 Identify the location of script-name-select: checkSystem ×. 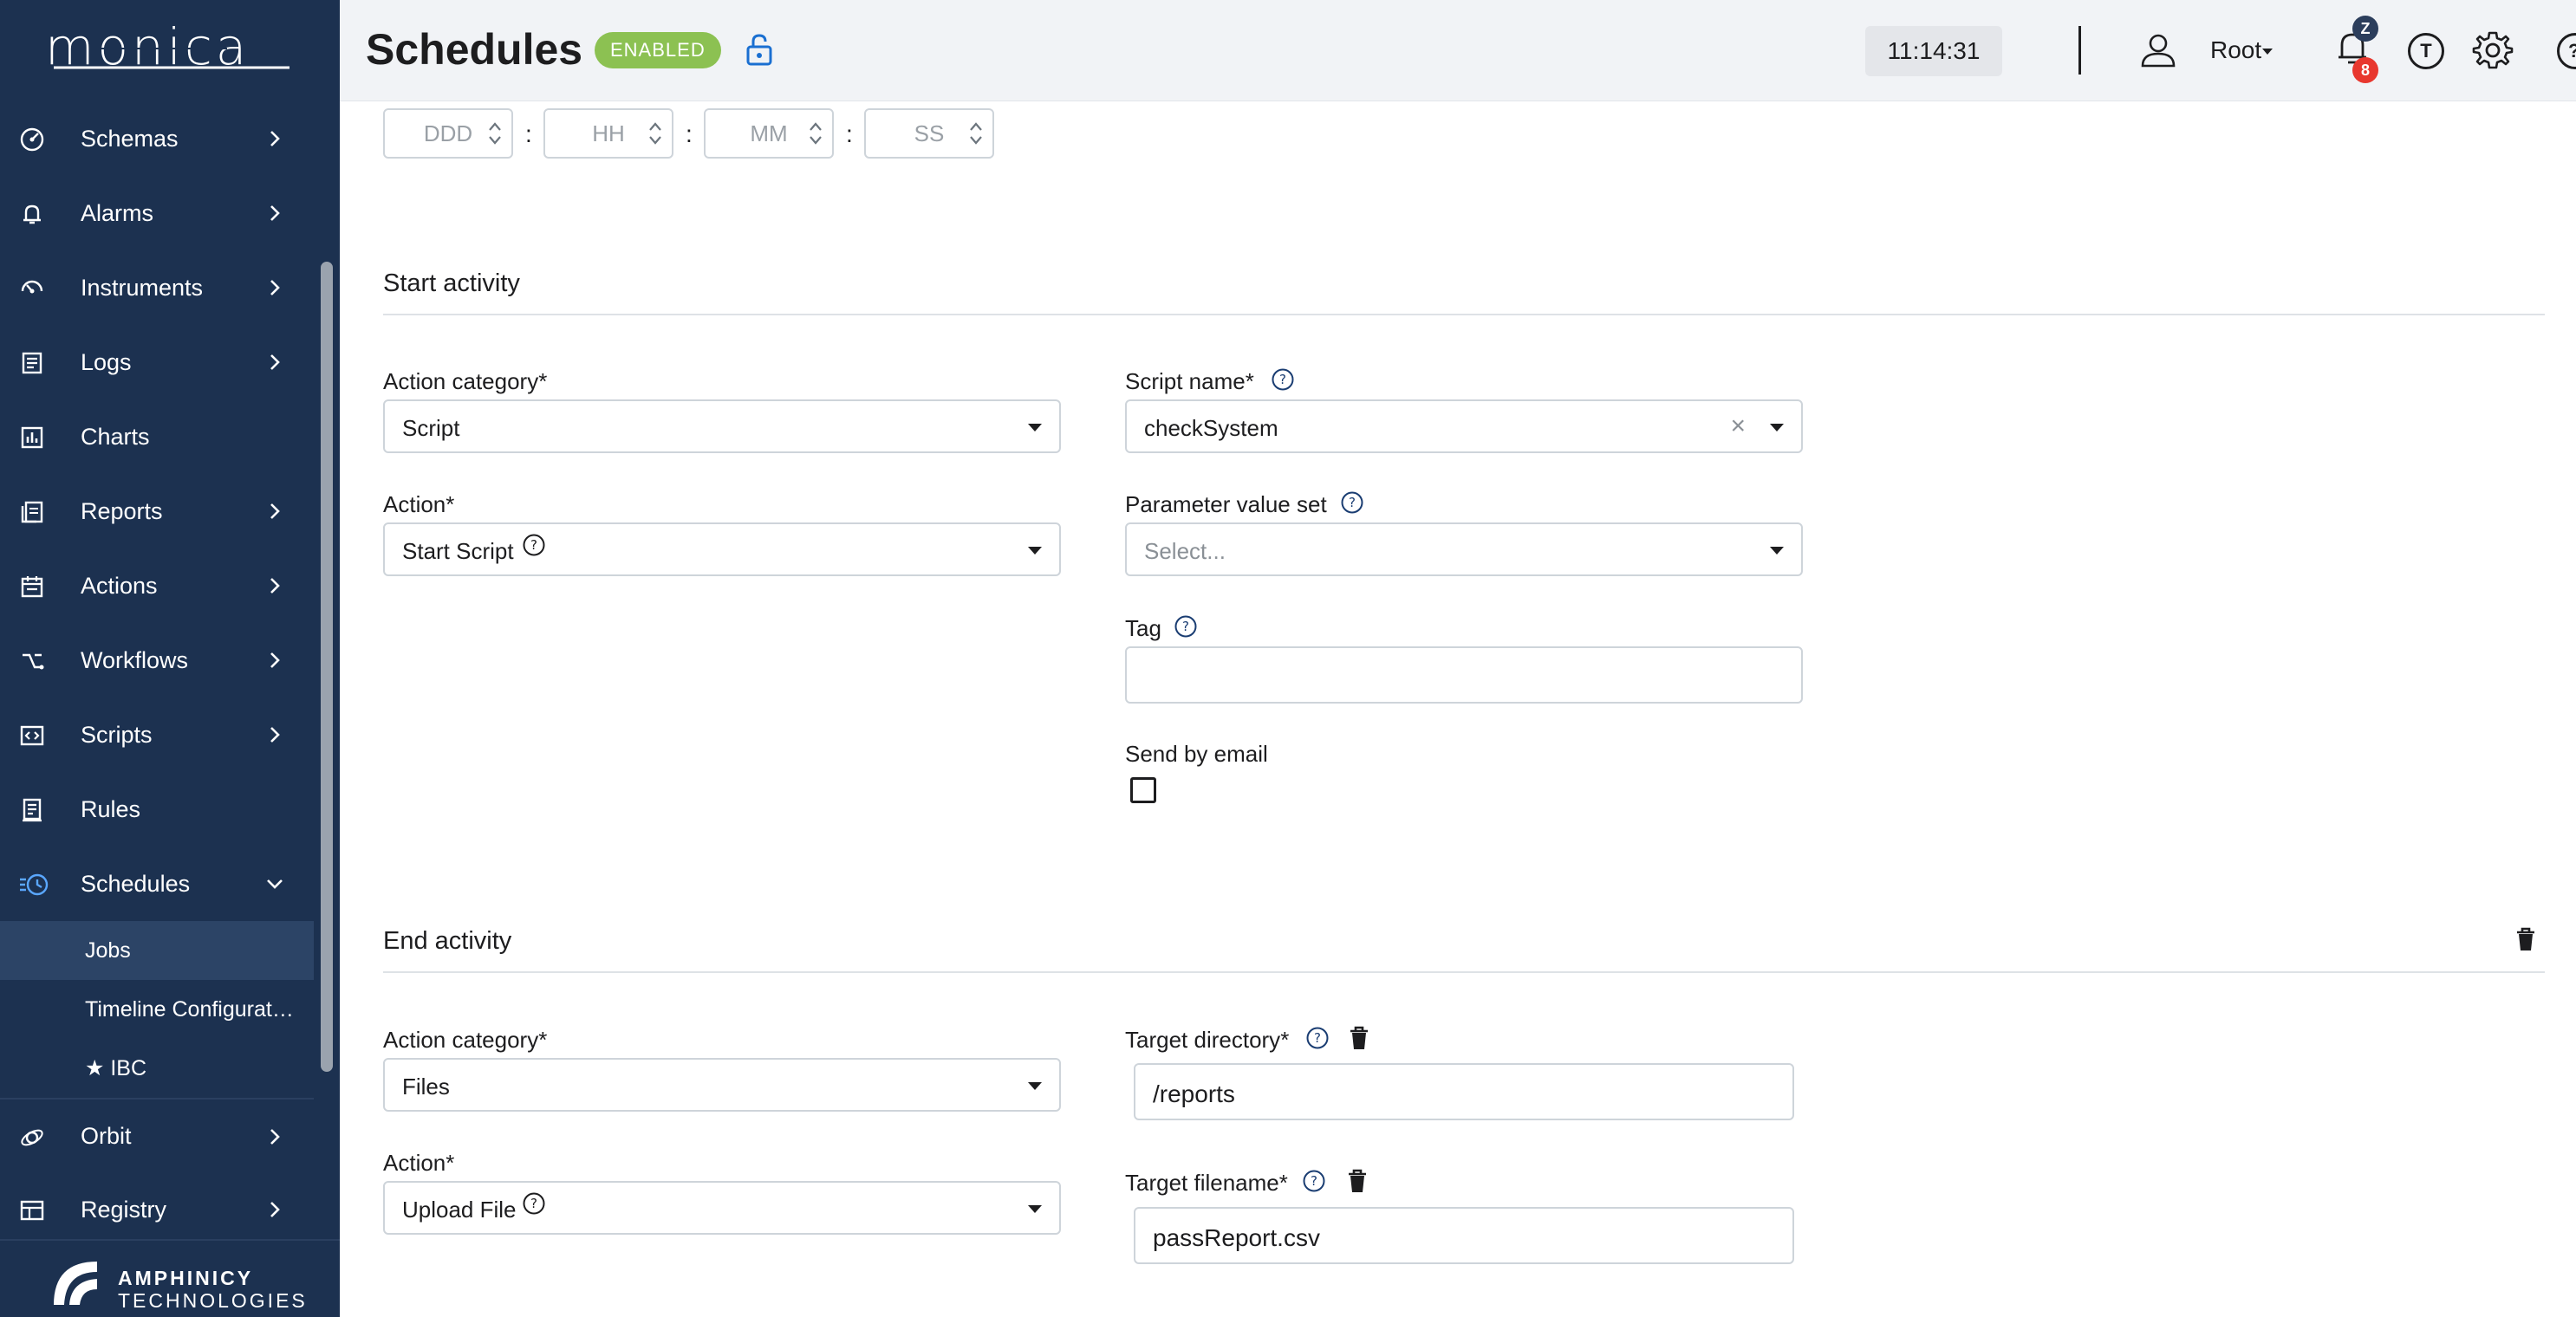
(1464, 426).